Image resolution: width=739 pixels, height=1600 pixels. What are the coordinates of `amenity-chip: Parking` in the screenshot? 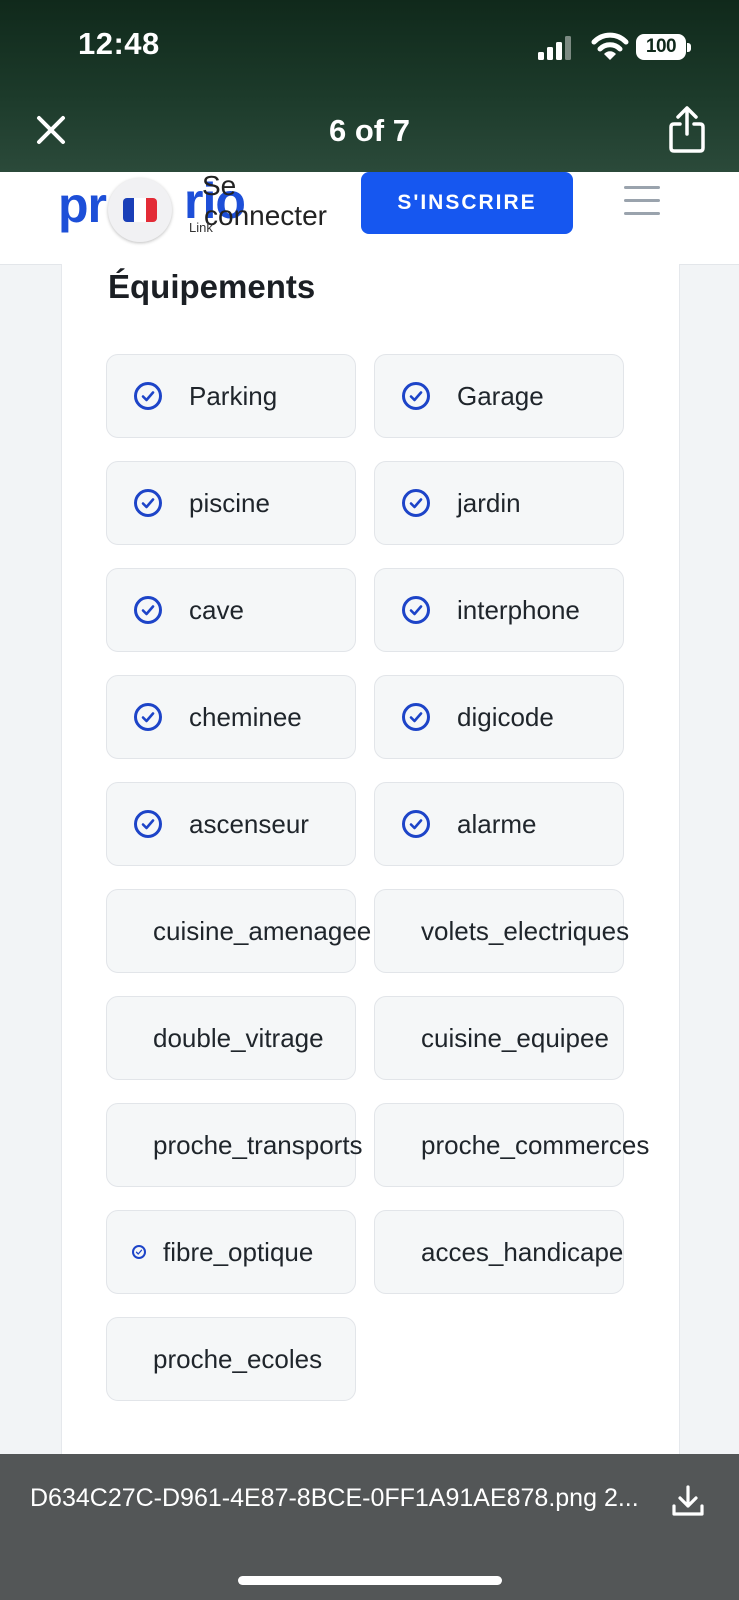 It's located at (231, 396).